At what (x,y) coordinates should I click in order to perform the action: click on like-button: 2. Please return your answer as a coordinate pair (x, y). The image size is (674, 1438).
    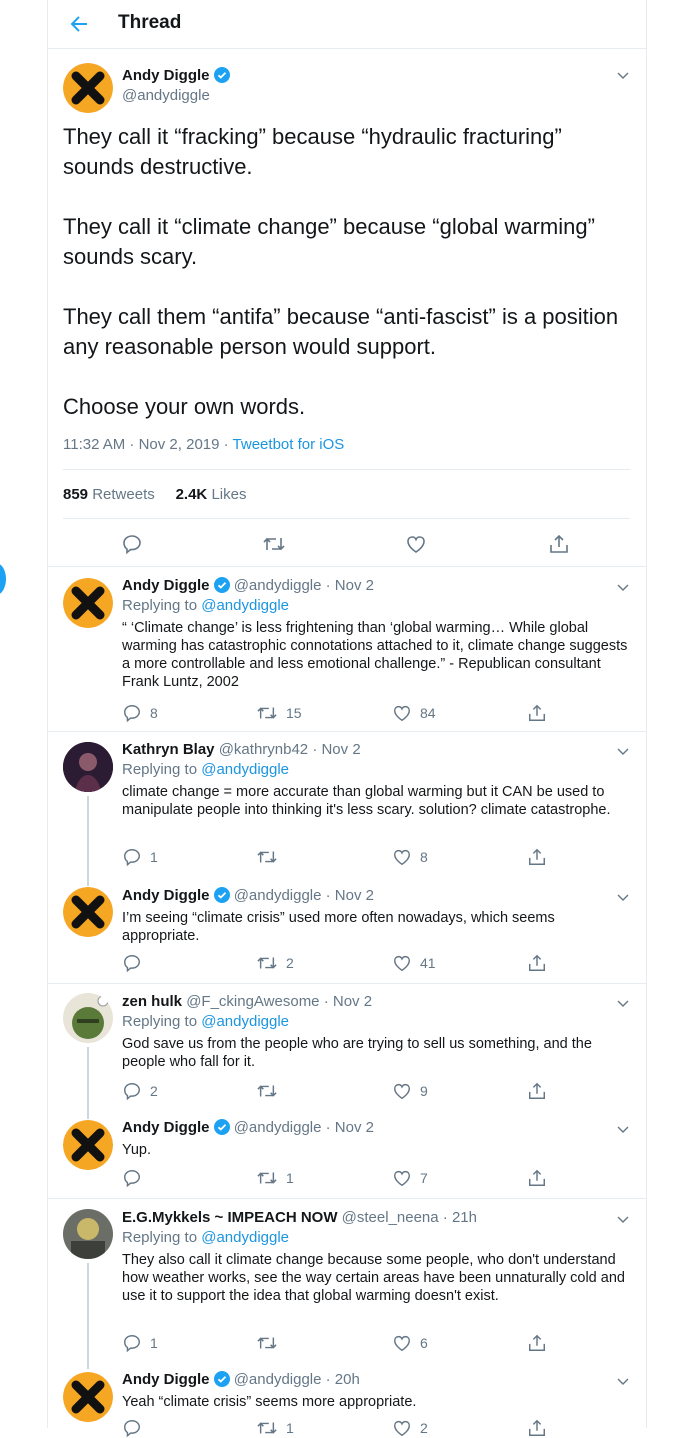
    Looking at the image, I should click on (410, 1428).